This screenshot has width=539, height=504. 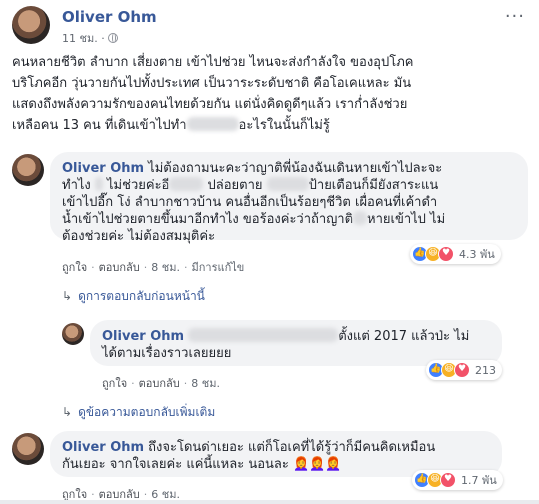 I want to click on globe-icon, so click(x=112, y=38).